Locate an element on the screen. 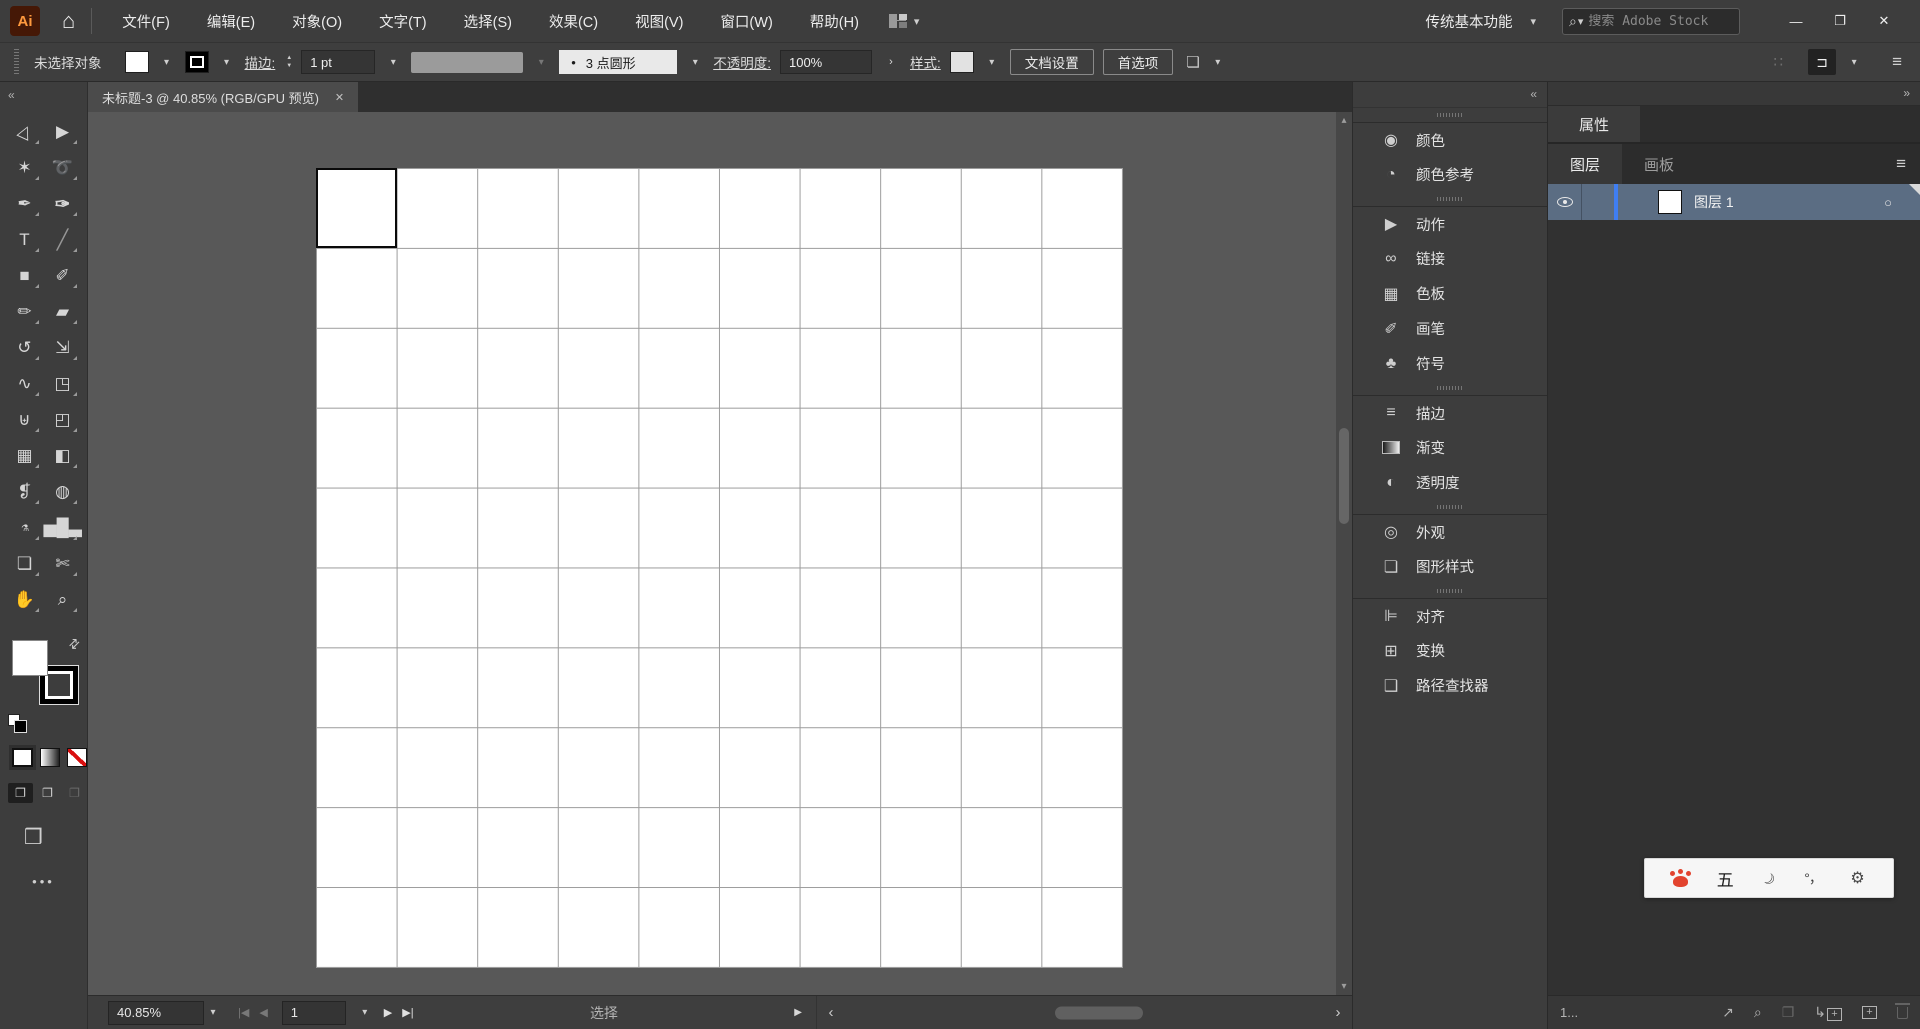  isolate-chevron-icon: ▾ is located at coordinates (1218, 62).